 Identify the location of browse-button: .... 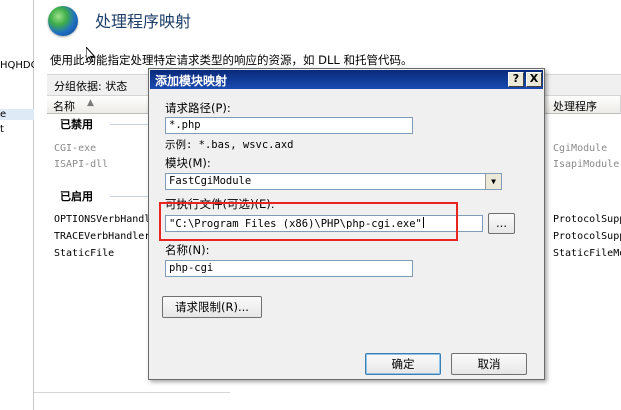
(501, 223).